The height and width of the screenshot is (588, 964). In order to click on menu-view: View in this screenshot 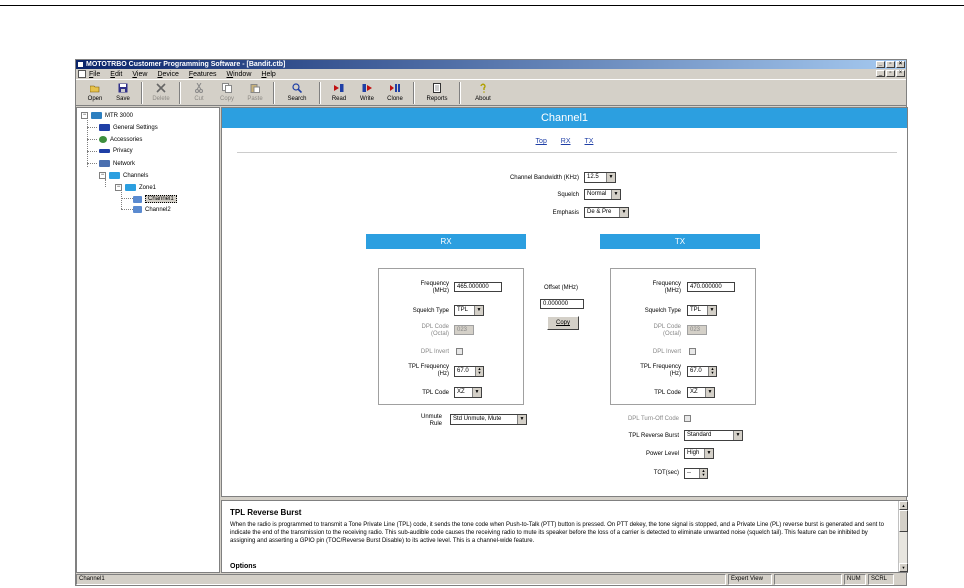, I will do `click(139, 74)`.